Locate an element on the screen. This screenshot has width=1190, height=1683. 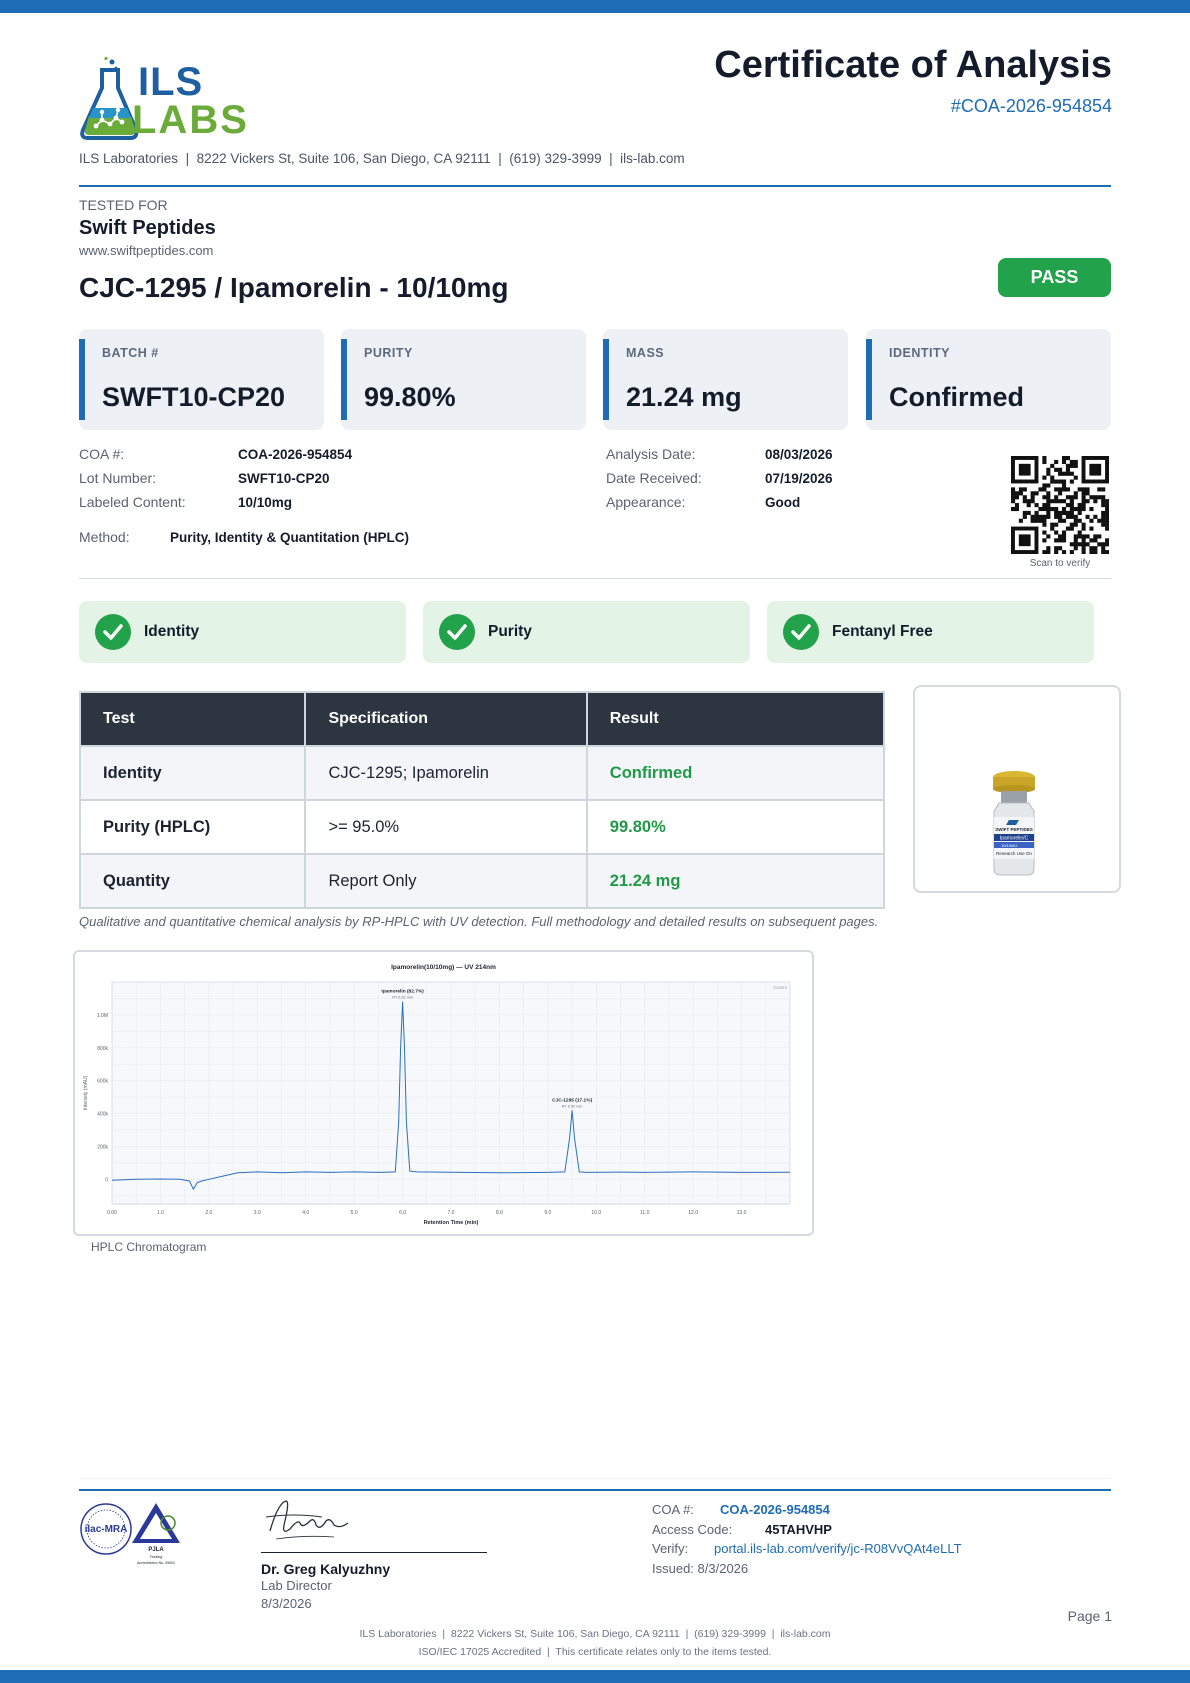
appearance-value: Good is located at coordinates (783, 502).